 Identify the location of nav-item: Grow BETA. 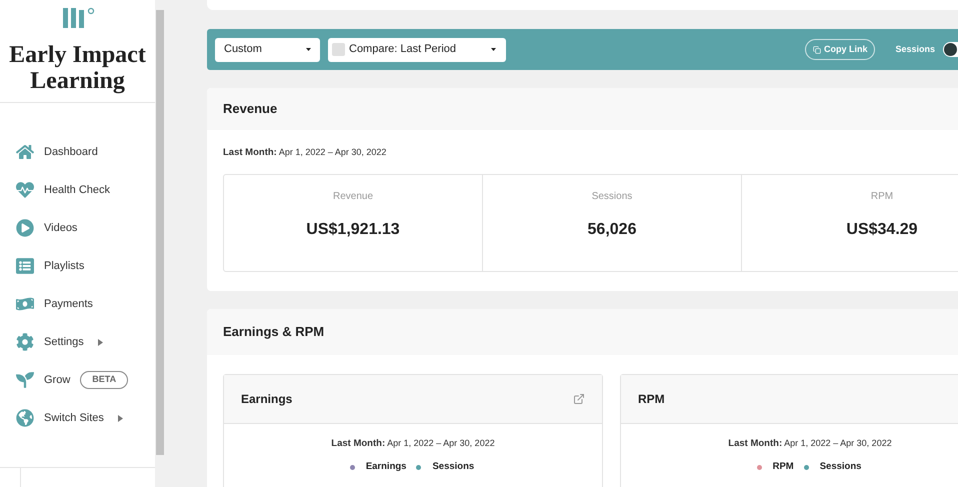
(77, 380).